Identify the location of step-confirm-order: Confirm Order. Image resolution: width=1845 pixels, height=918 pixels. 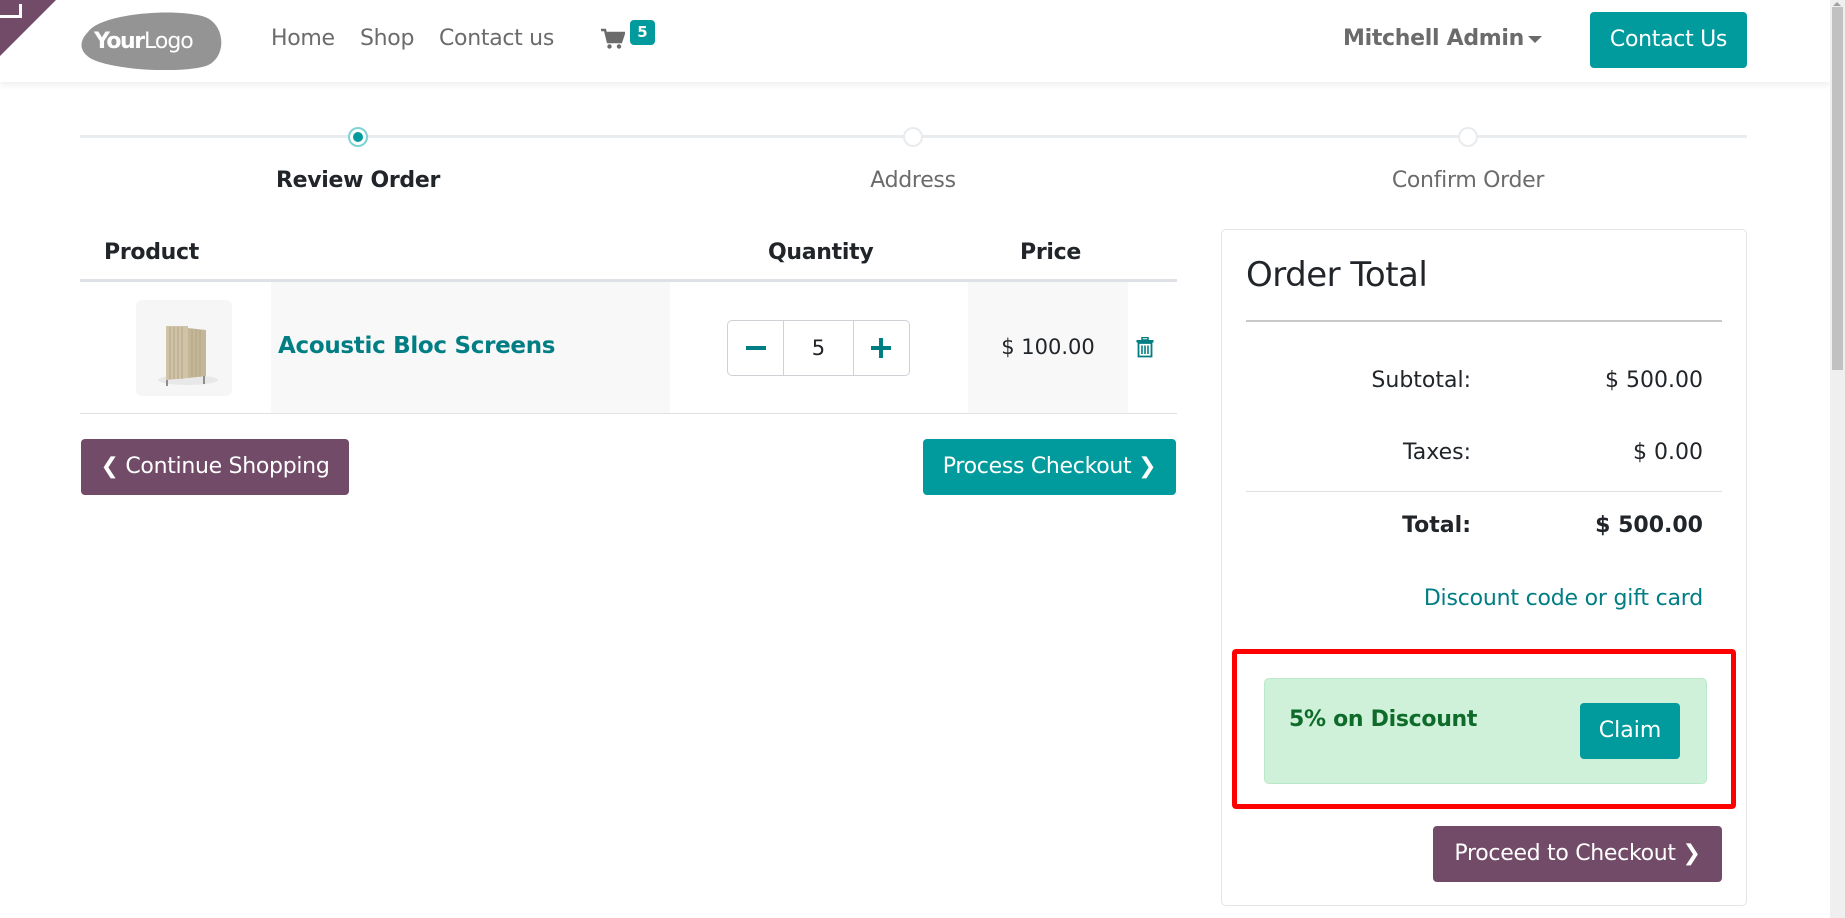
(1468, 180).